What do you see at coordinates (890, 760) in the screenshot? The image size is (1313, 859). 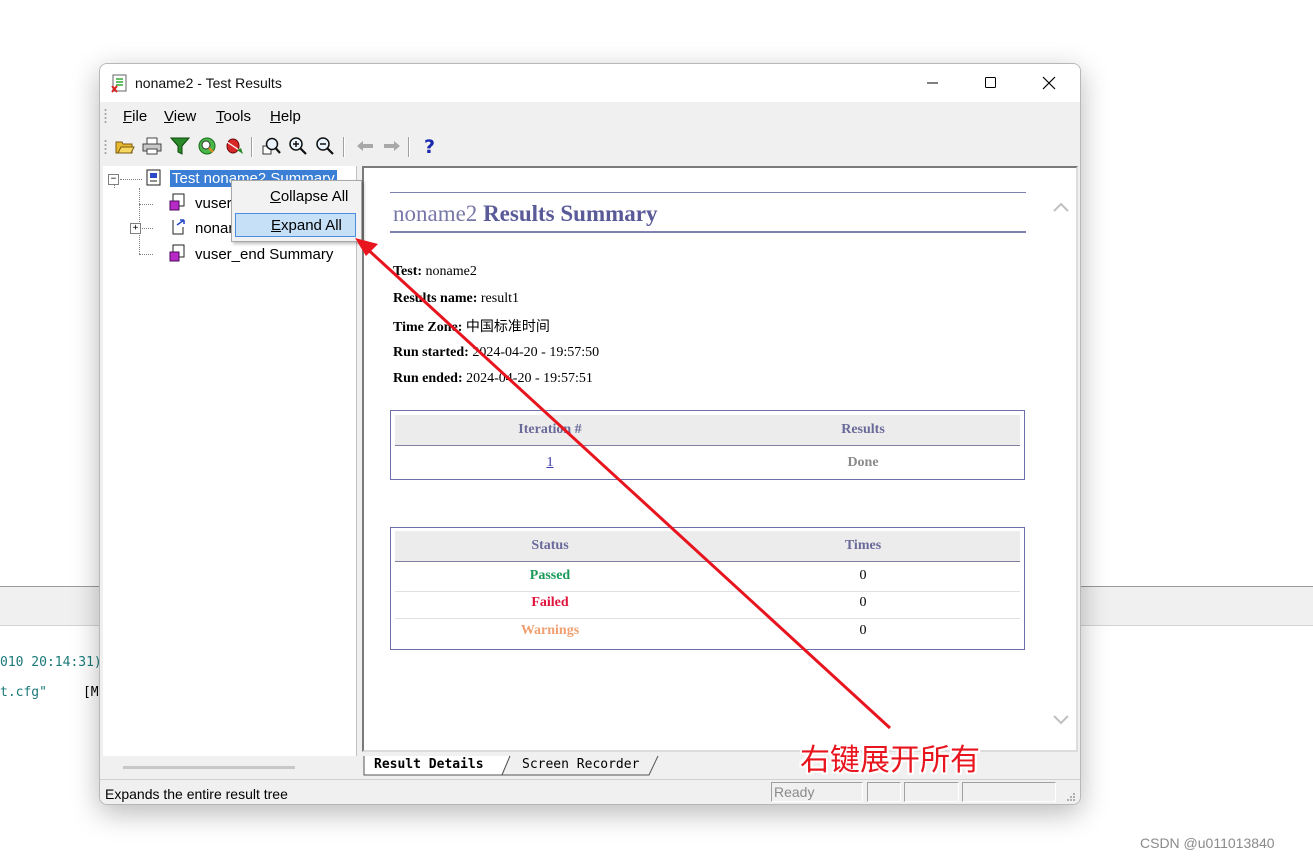 I see `annotation-text: 右键展开所有` at bounding box center [890, 760].